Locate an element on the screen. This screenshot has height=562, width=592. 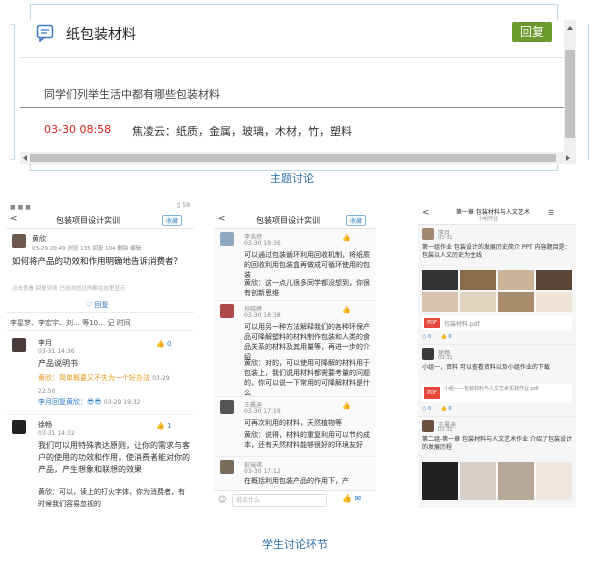
comment-text: 可再次利用的材料，天然植物等 is located at coordinates (293, 423).